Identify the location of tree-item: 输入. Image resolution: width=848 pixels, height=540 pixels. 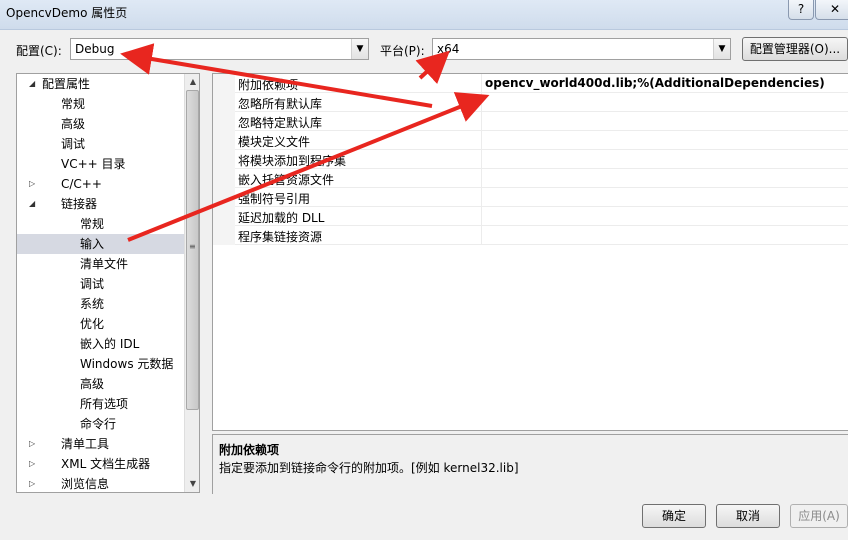
(100, 244).